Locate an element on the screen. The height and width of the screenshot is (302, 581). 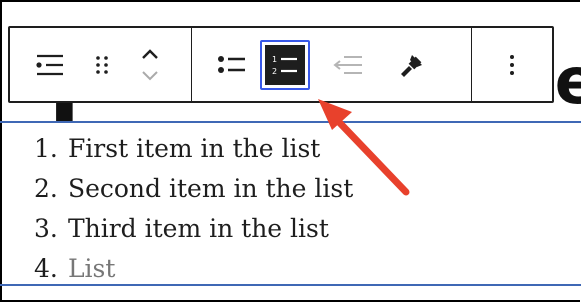
outdent-button is located at coordinates (348, 65).